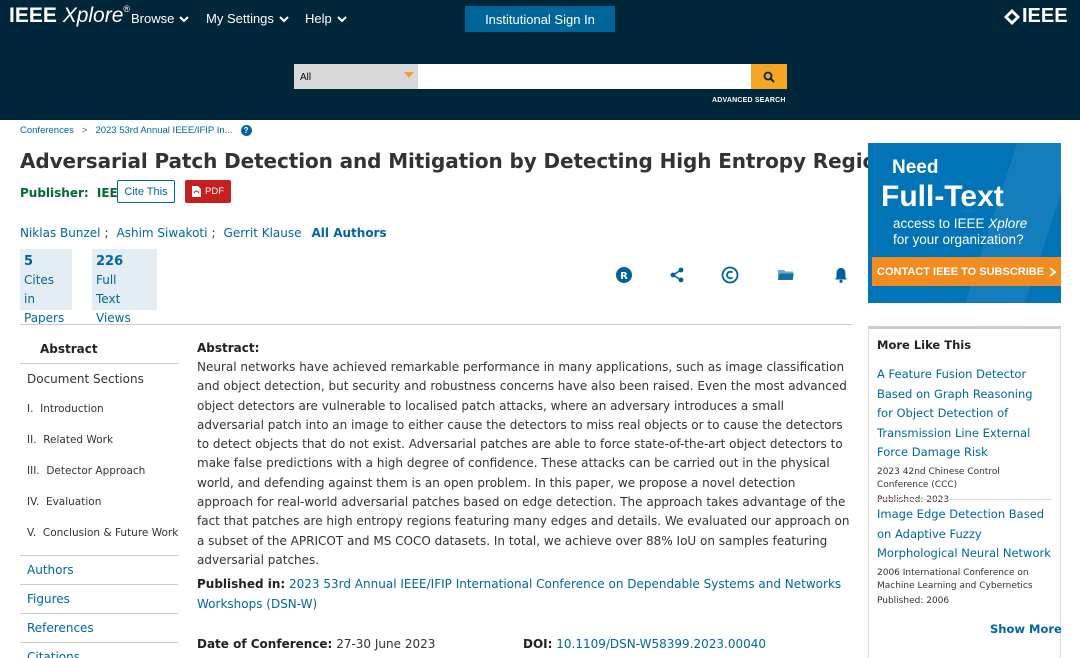 This screenshot has width=1080, height=658. What do you see at coordinates (99, 533) in the screenshot?
I see `sidebar-section-conclusion: V. Conclusion & Future Work` at bounding box center [99, 533].